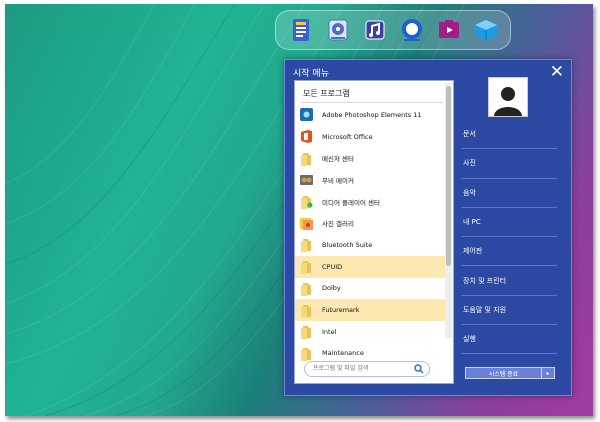  Describe the element at coordinates (370, 332) in the screenshot. I see `program-item-intel: Intel` at that location.